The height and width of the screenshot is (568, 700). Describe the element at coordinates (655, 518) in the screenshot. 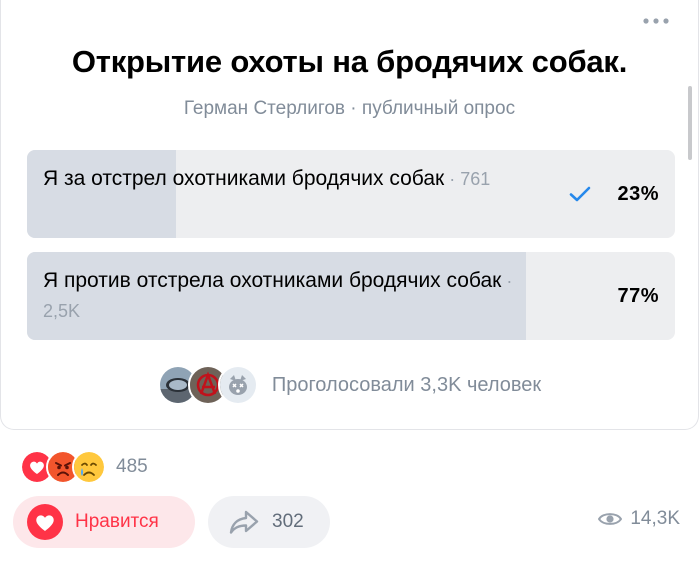

I see `views-count: 14,3K` at that location.